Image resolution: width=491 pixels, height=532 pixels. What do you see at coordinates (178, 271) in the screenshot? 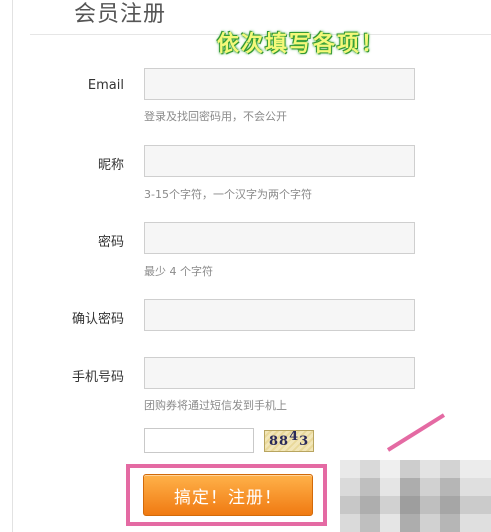
I see `password-hint: 最少 4 个字符` at bounding box center [178, 271].